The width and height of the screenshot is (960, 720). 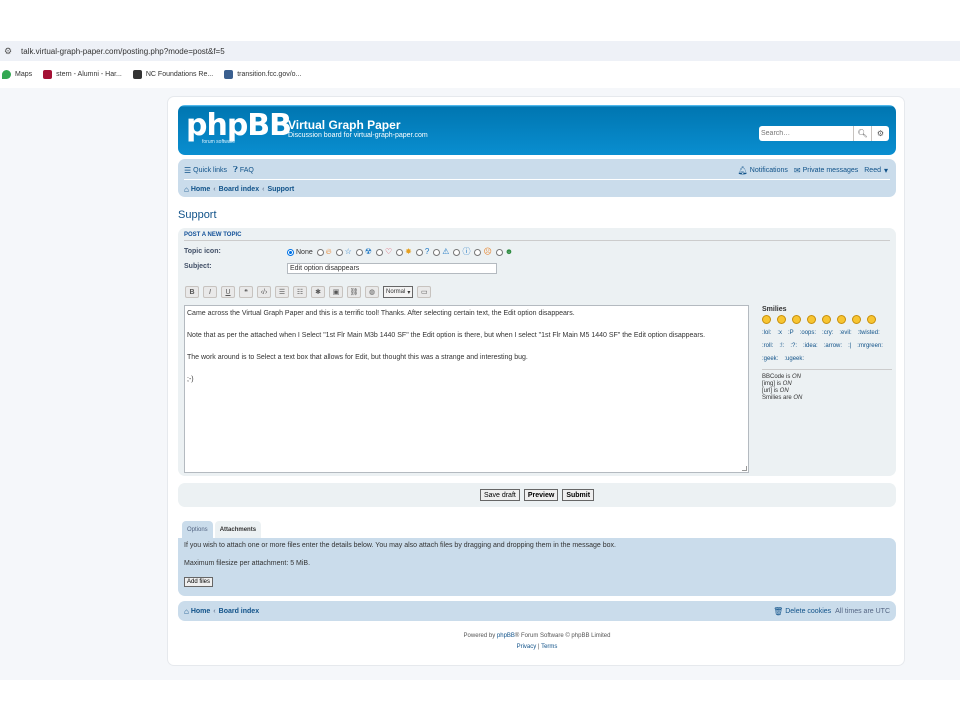 What do you see at coordinates (200, 611) in the screenshot?
I see `footer-home-link: Home` at bounding box center [200, 611].